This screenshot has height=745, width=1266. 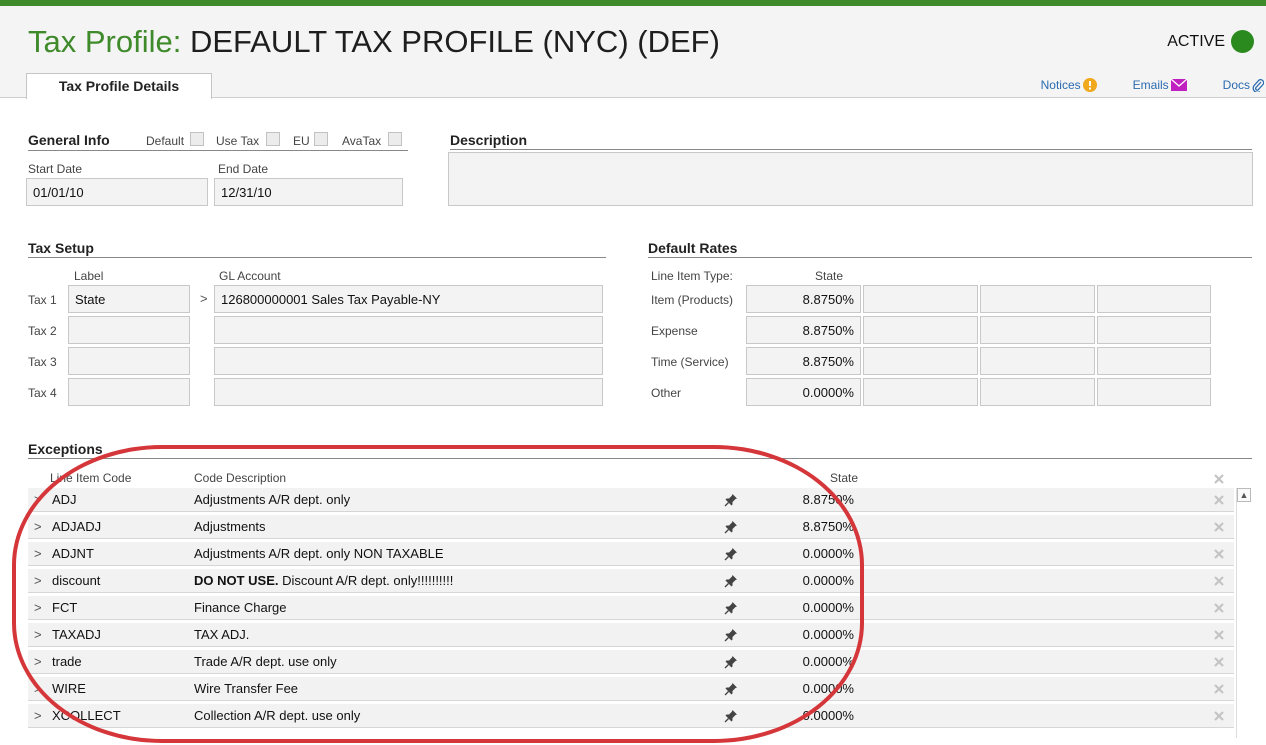 I want to click on rate-item-col4-field, so click(x=1154, y=299).